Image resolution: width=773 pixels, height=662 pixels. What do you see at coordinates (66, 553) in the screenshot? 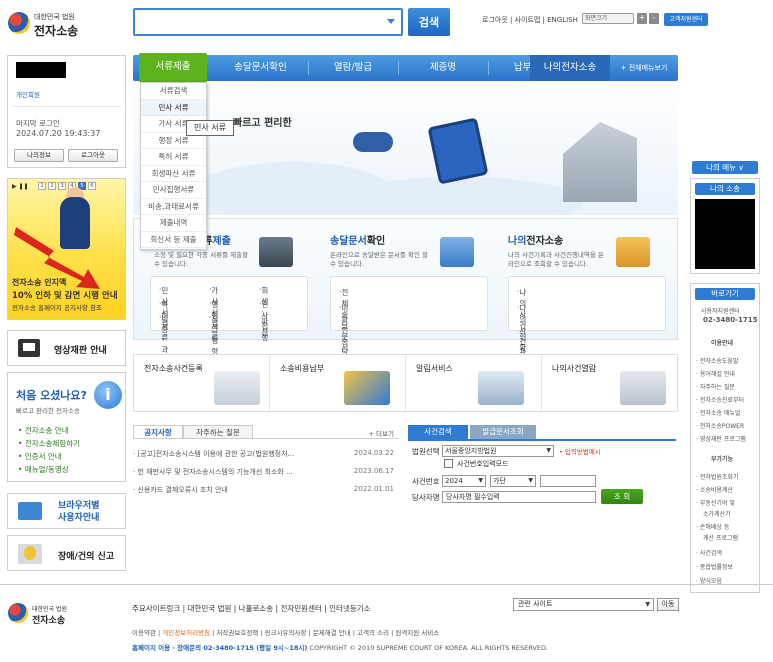
I see `fault-report-link: 장애/건의 신고` at bounding box center [66, 553].